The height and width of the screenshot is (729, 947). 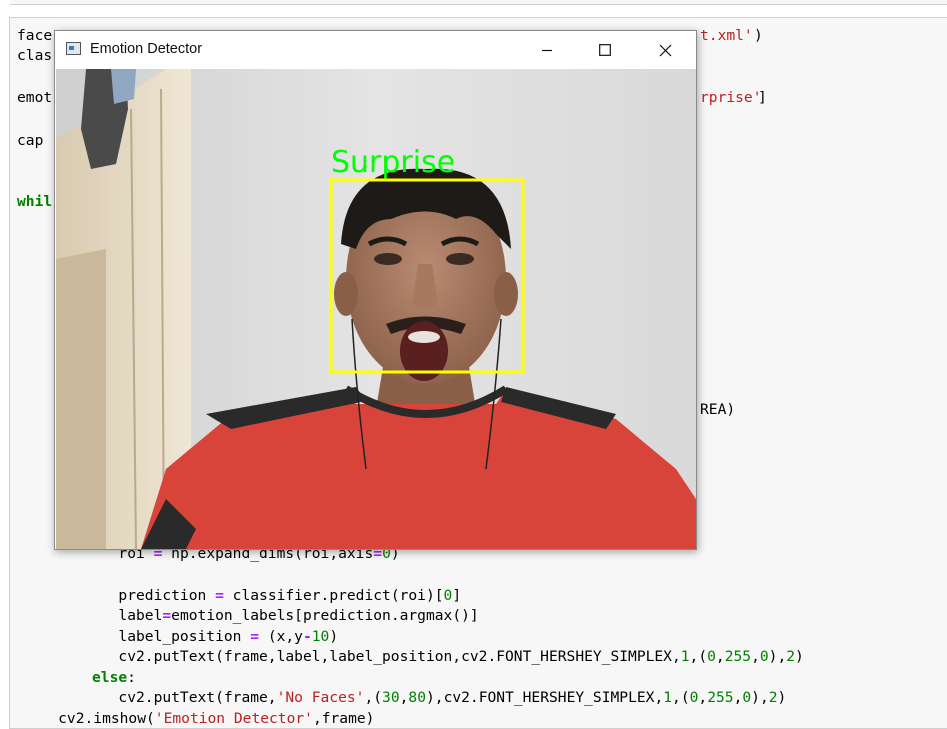 I want to click on window-title: Emotion Detector, so click(x=146, y=49).